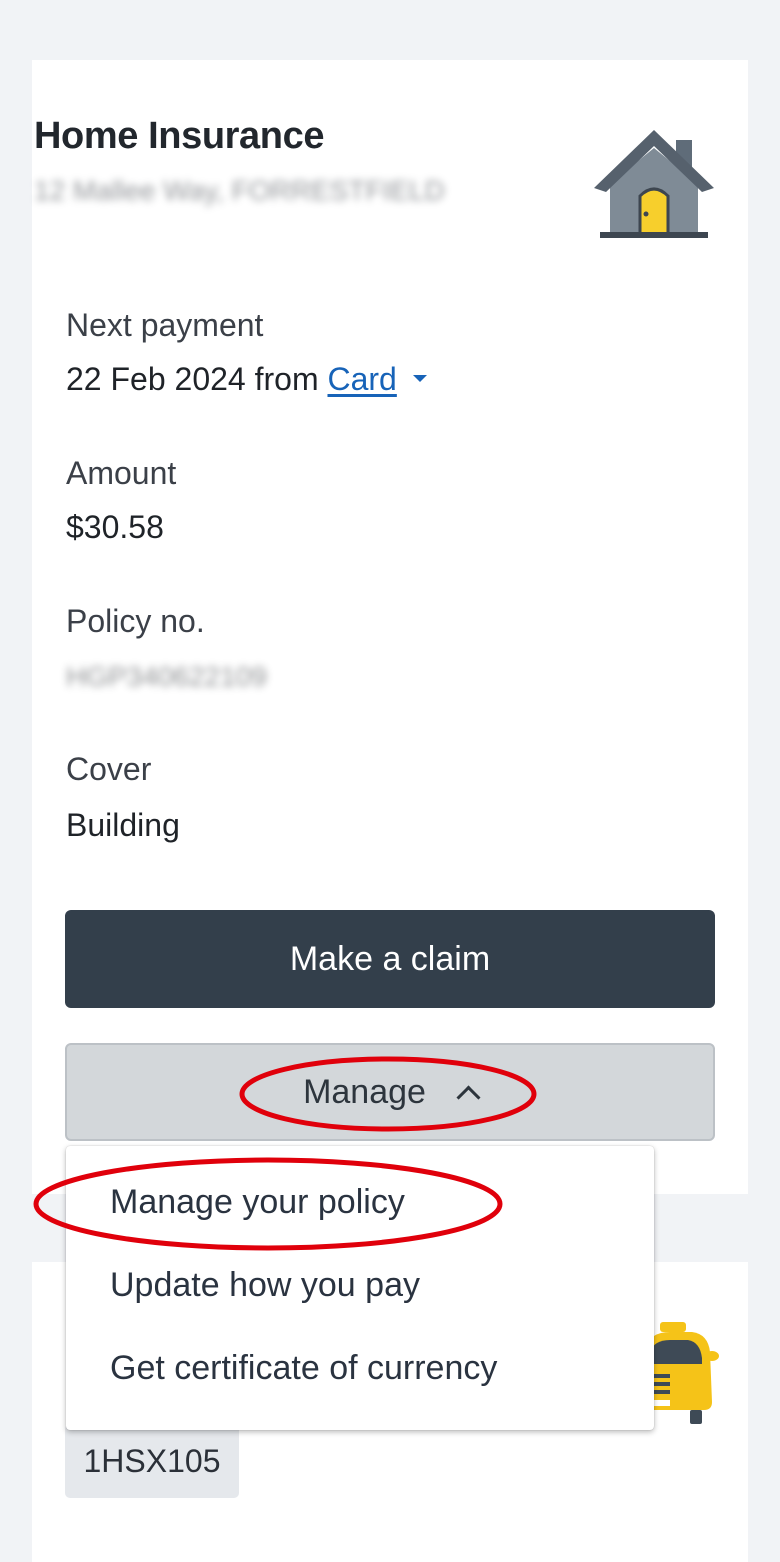  What do you see at coordinates (121, 473) in the screenshot?
I see `amount-label: Amount` at bounding box center [121, 473].